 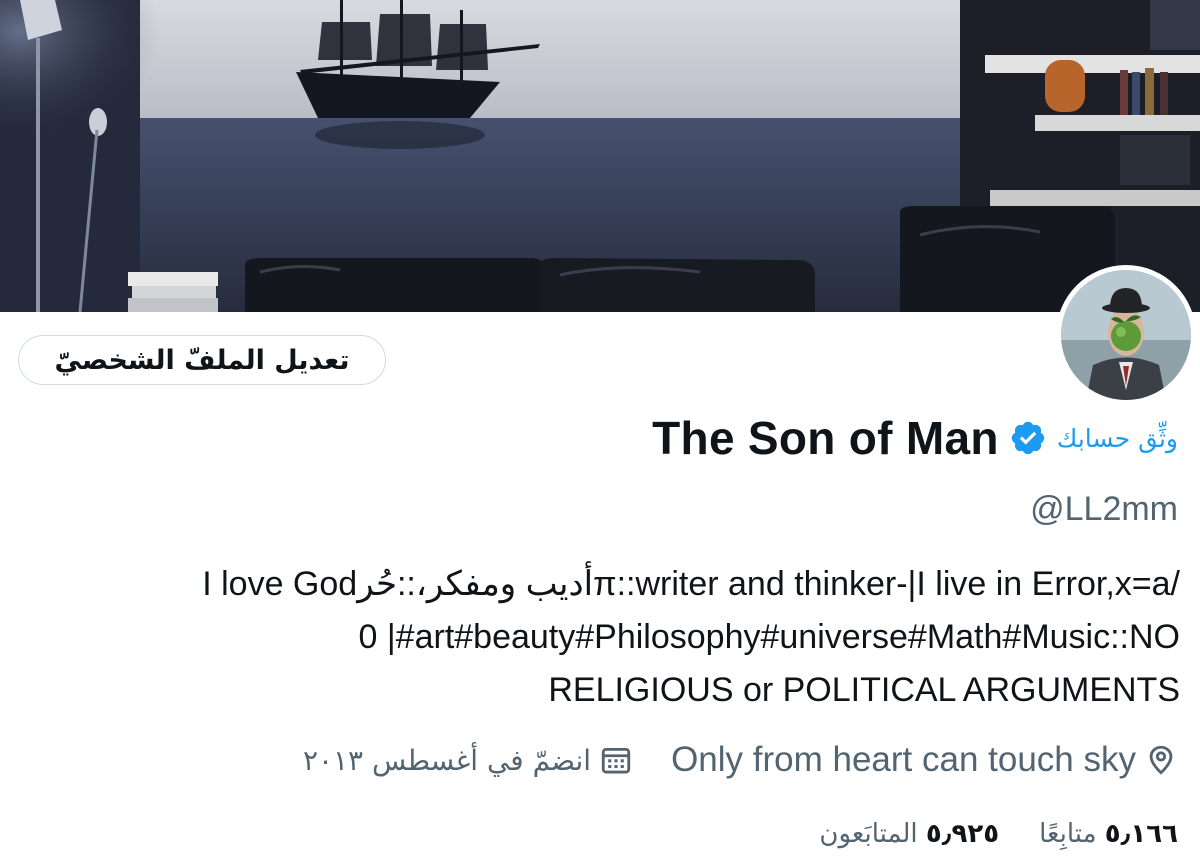 I want to click on followers-link: ٥٫٩٢٥ المتابَعون, so click(x=909, y=834).